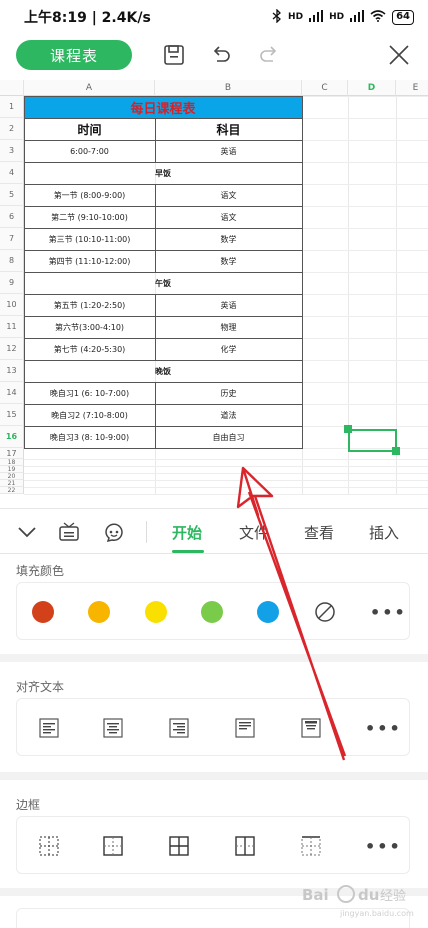 The height and width of the screenshot is (928, 428). I want to click on border-section: 边框 •••, so click(214, 834).